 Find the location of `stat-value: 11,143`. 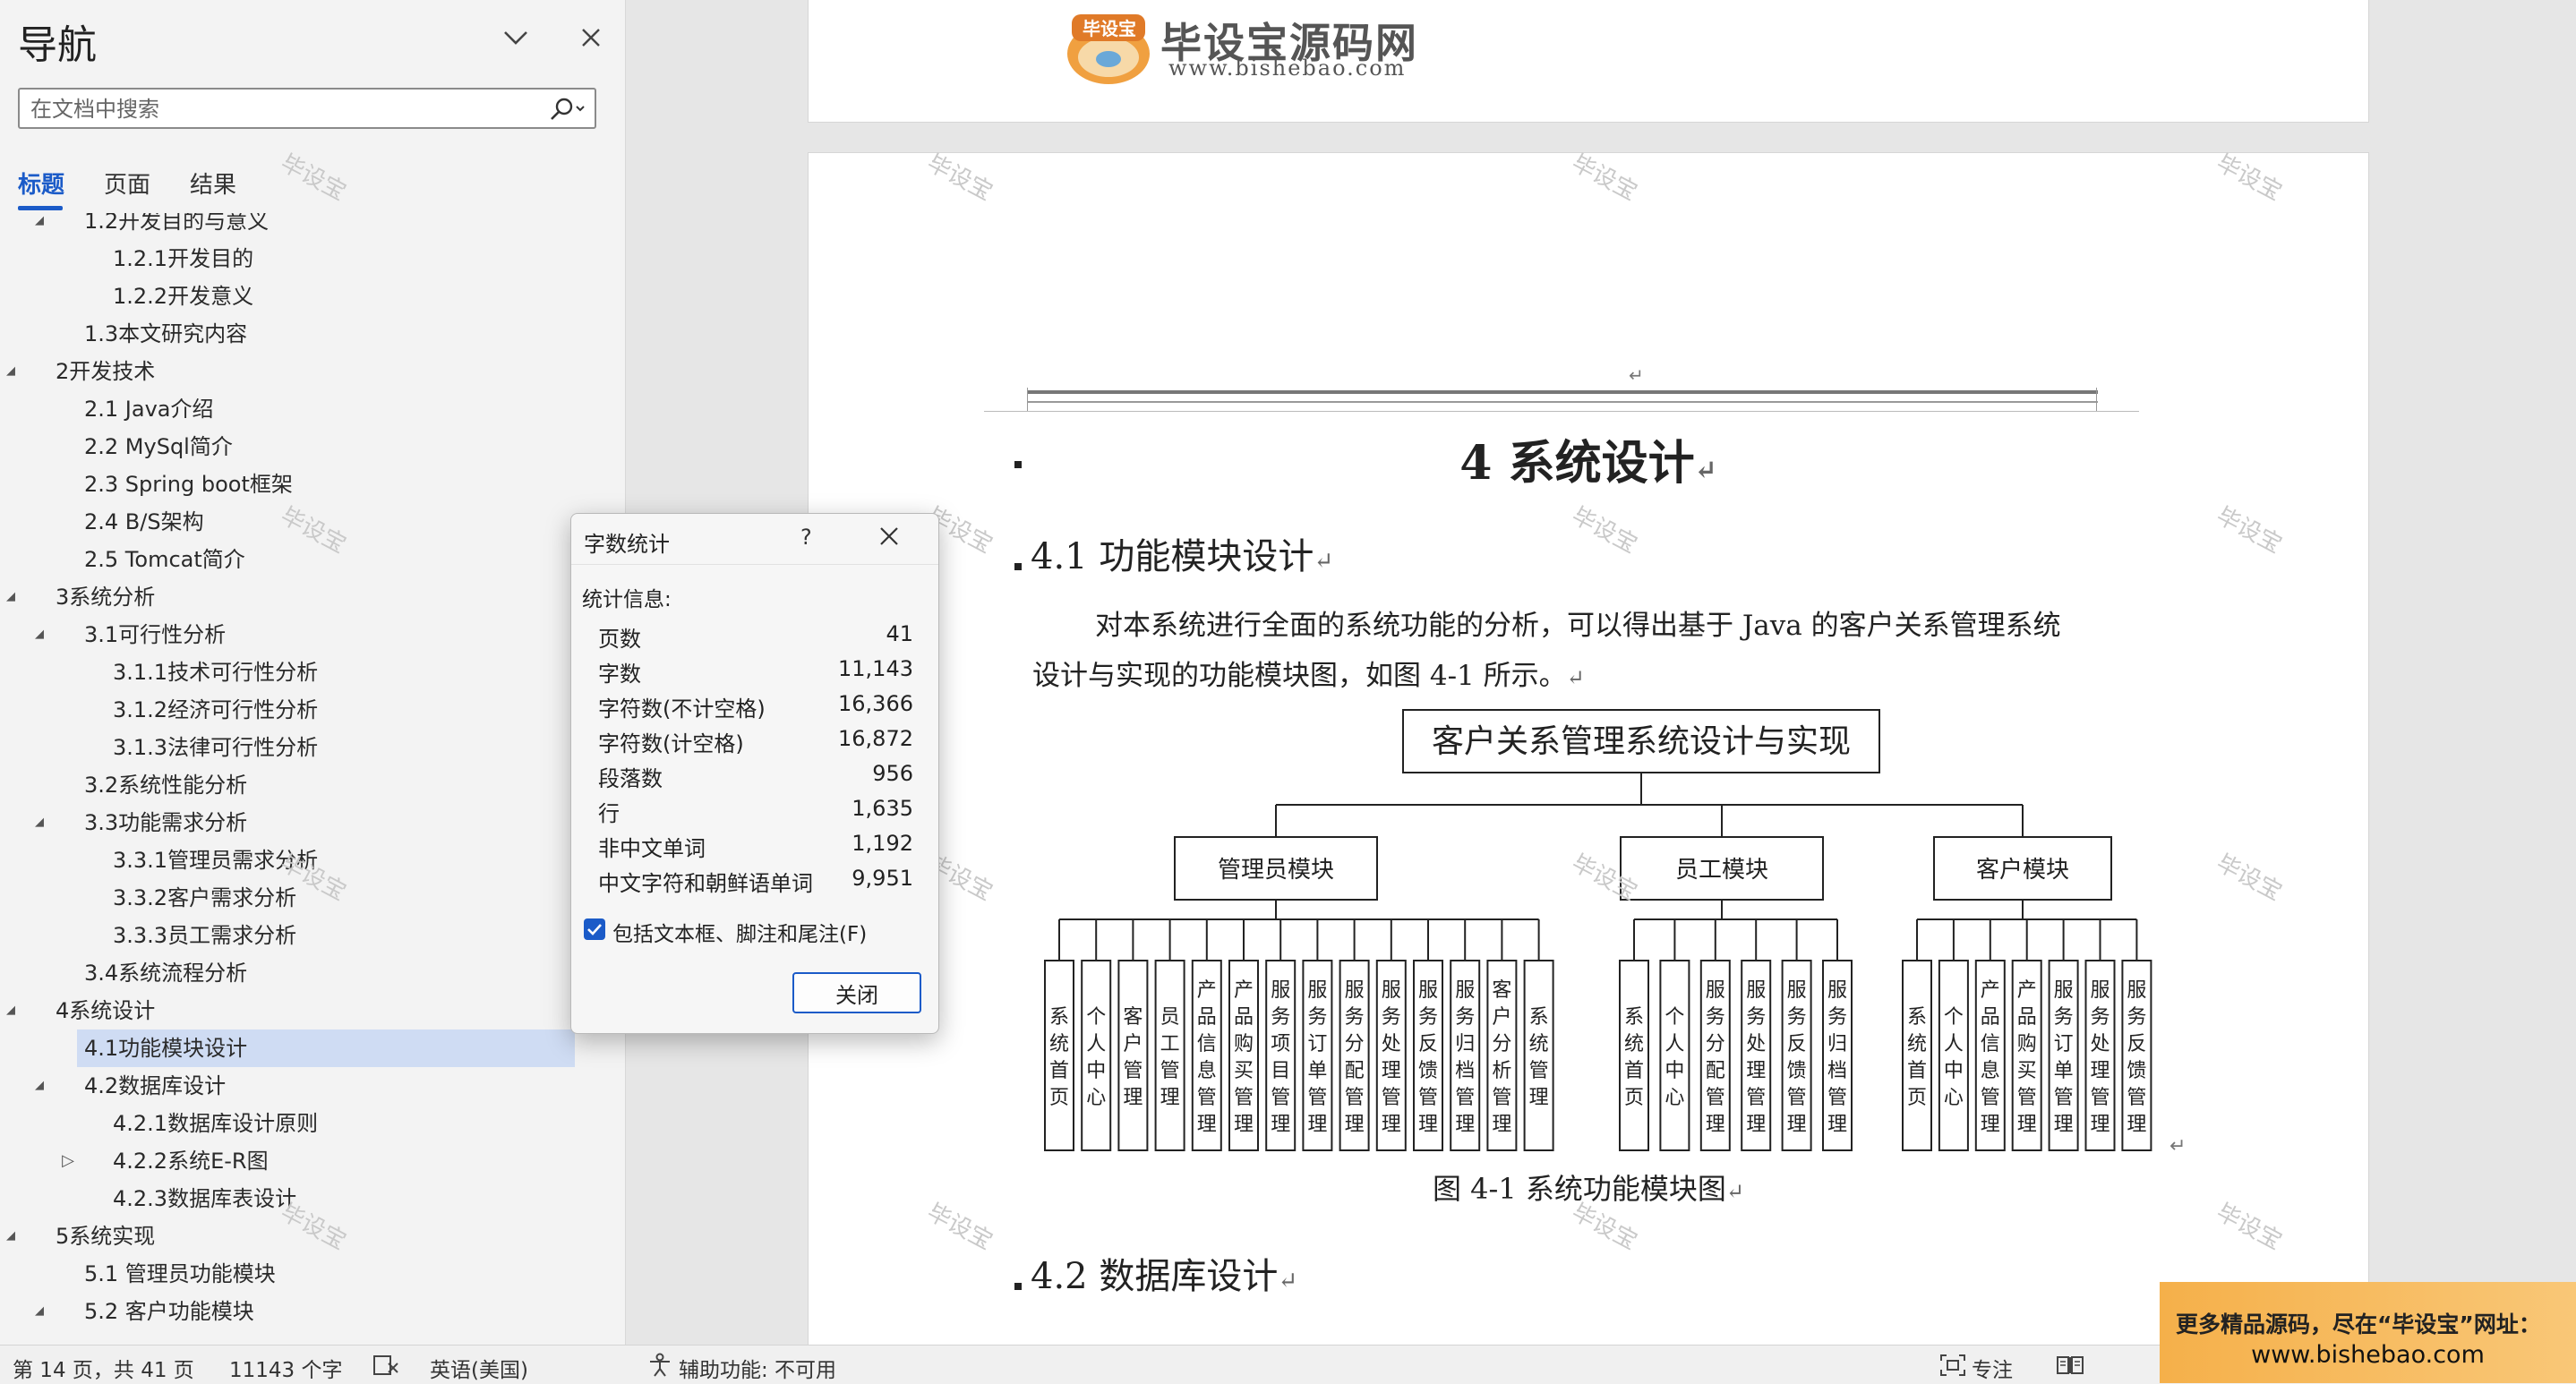

stat-value: 11,143 is located at coordinates (876, 668).